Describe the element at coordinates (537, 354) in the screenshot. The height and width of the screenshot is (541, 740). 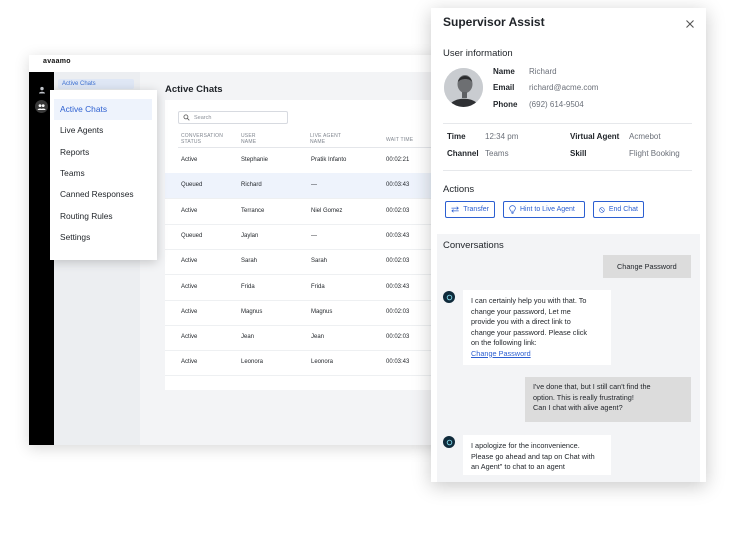
I see `change-password-link: Change Password` at that location.